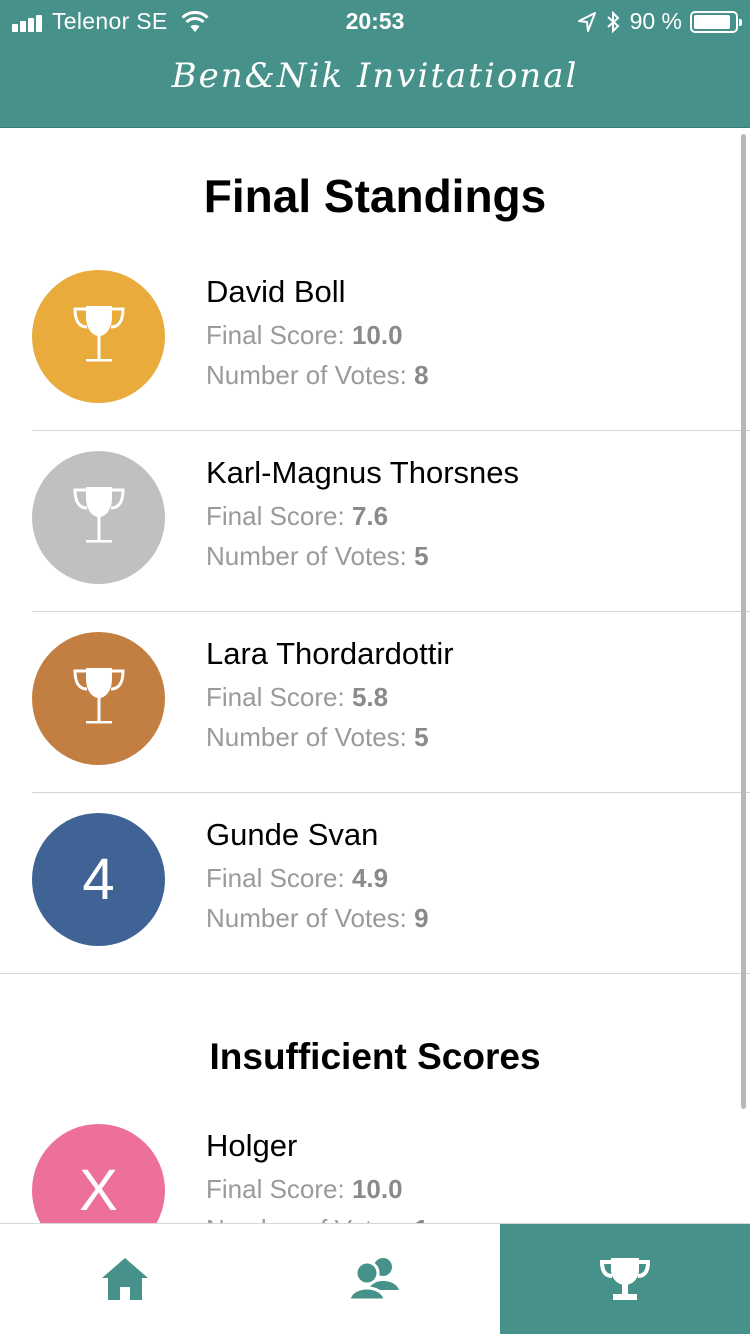 This screenshot has height=1334, width=750. What do you see at coordinates (292, 834) in the screenshot?
I see `player-name: Gunde Svan` at bounding box center [292, 834].